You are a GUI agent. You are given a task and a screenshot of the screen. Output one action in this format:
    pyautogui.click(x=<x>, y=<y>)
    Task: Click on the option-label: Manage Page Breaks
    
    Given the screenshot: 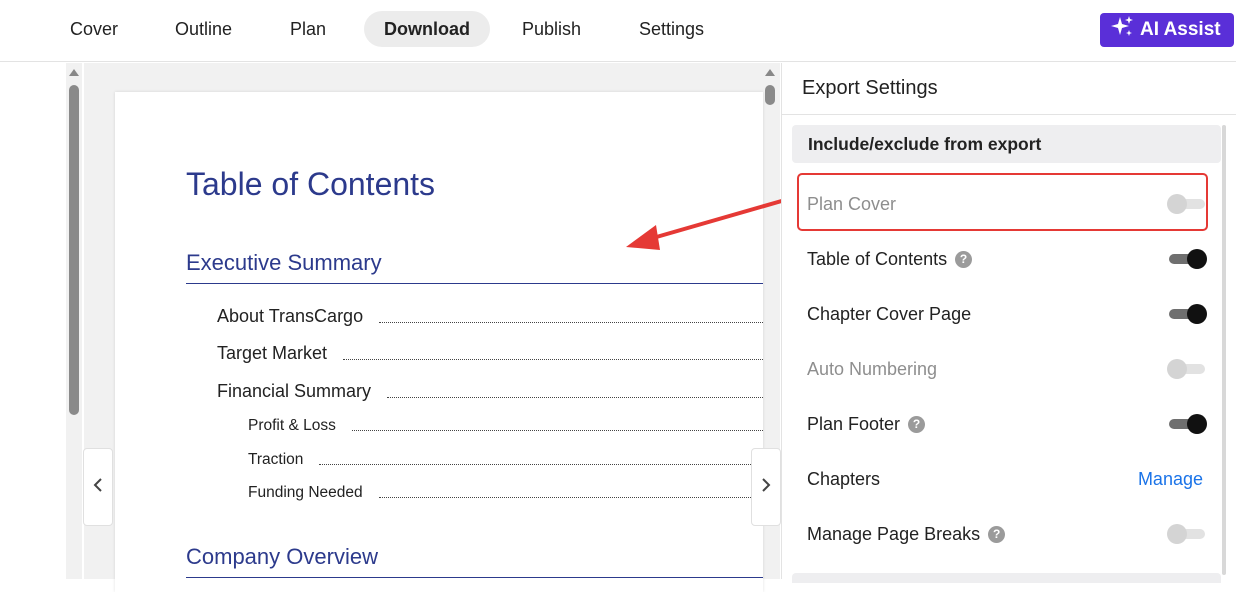 What is the action you would take?
    pyautogui.click(x=894, y=533)
    